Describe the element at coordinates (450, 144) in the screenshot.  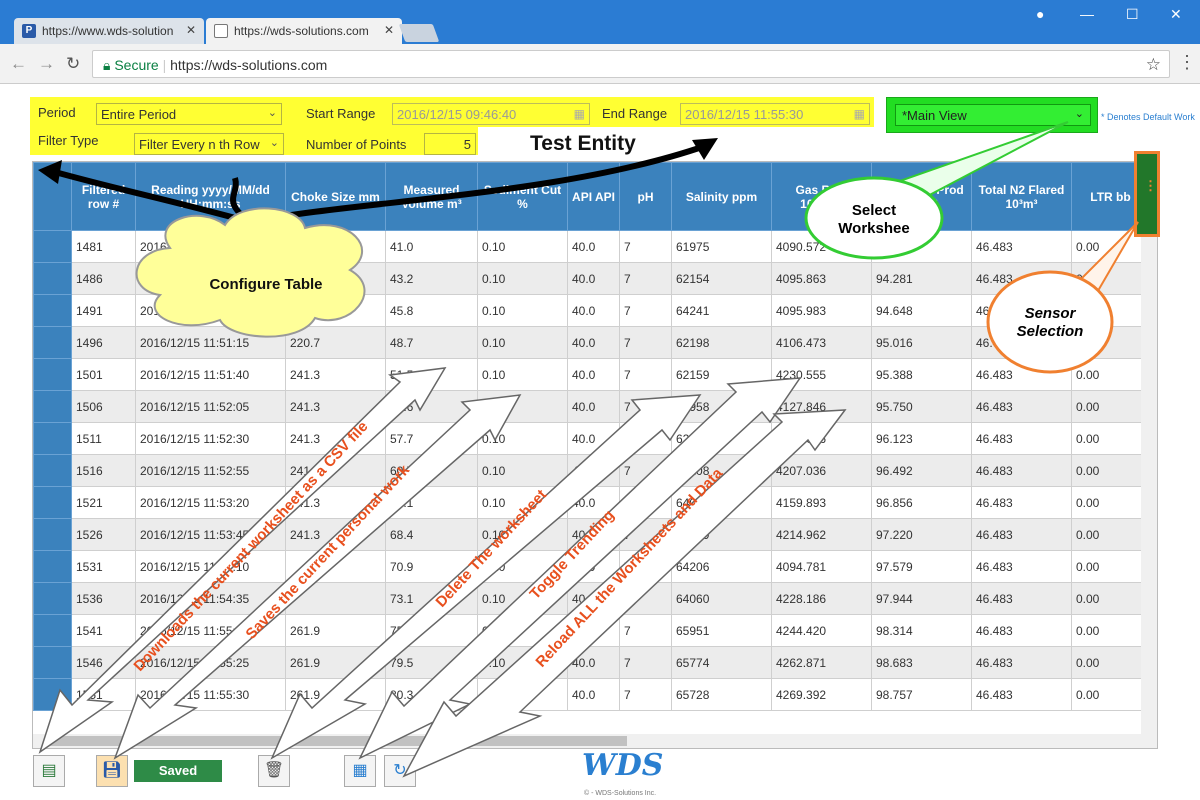
I see `number-of-points-input: 5` at that location.